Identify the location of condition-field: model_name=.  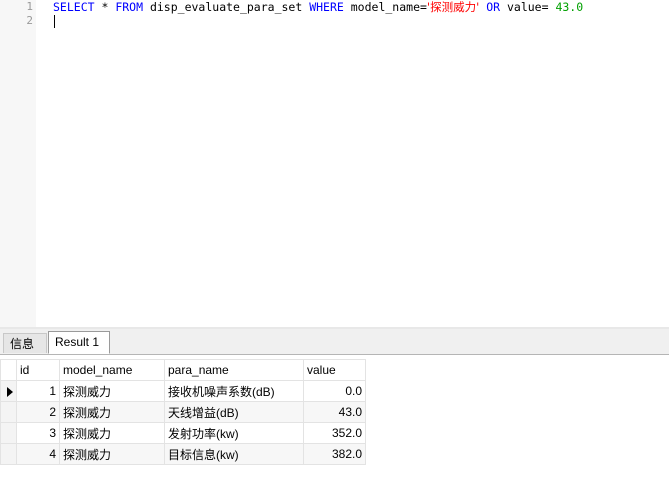
(385, 7).